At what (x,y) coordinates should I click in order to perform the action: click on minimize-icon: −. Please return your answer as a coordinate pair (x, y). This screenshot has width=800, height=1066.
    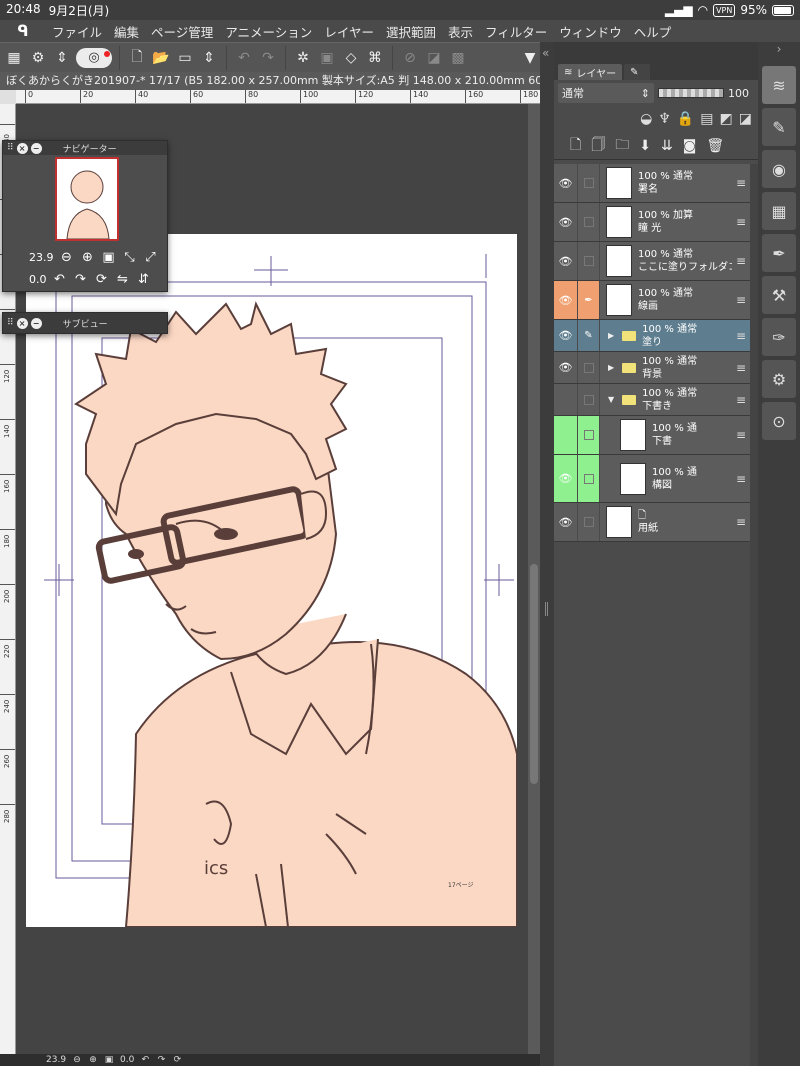
    Looking at the image, I should click on (36, 323).